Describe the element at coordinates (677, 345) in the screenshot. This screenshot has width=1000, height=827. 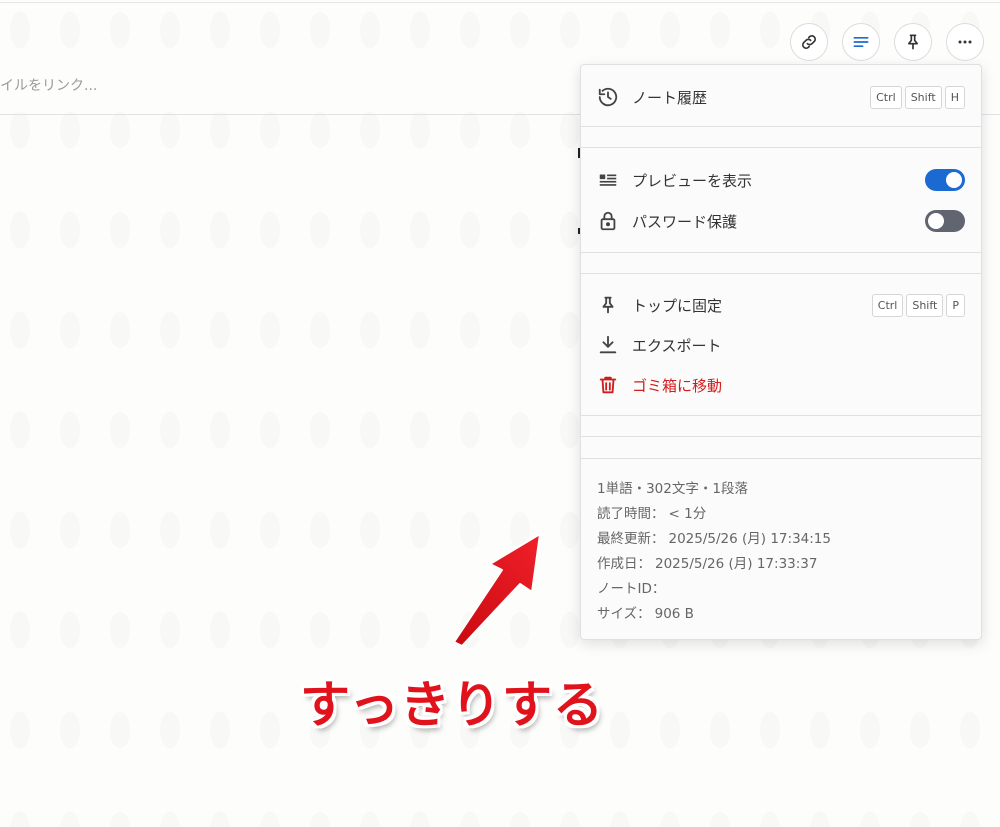
I see `menu-item-label: エクスポート` at that location.